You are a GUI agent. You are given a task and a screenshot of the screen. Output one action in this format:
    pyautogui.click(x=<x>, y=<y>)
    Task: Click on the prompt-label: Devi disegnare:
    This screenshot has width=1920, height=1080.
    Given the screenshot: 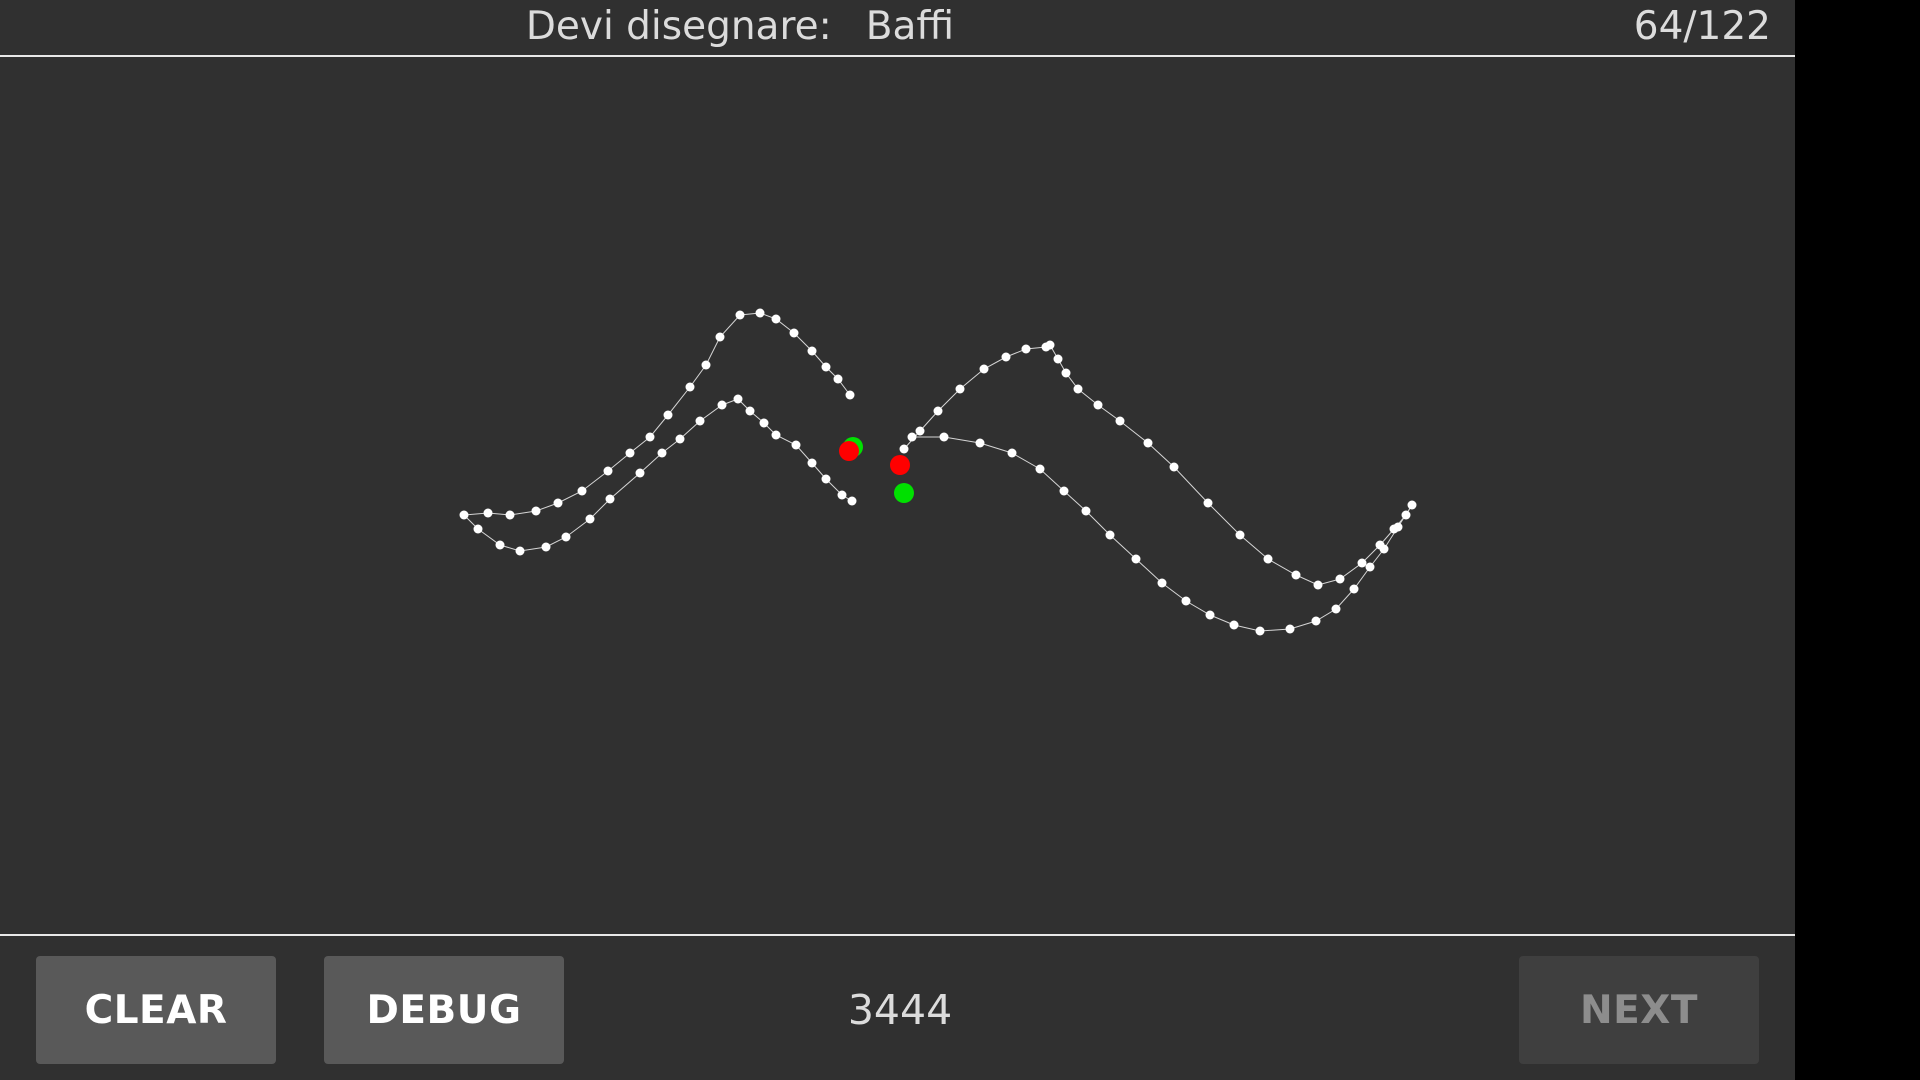 What is the action you would take?
    pyautogui.click(x=678, y=26)
    